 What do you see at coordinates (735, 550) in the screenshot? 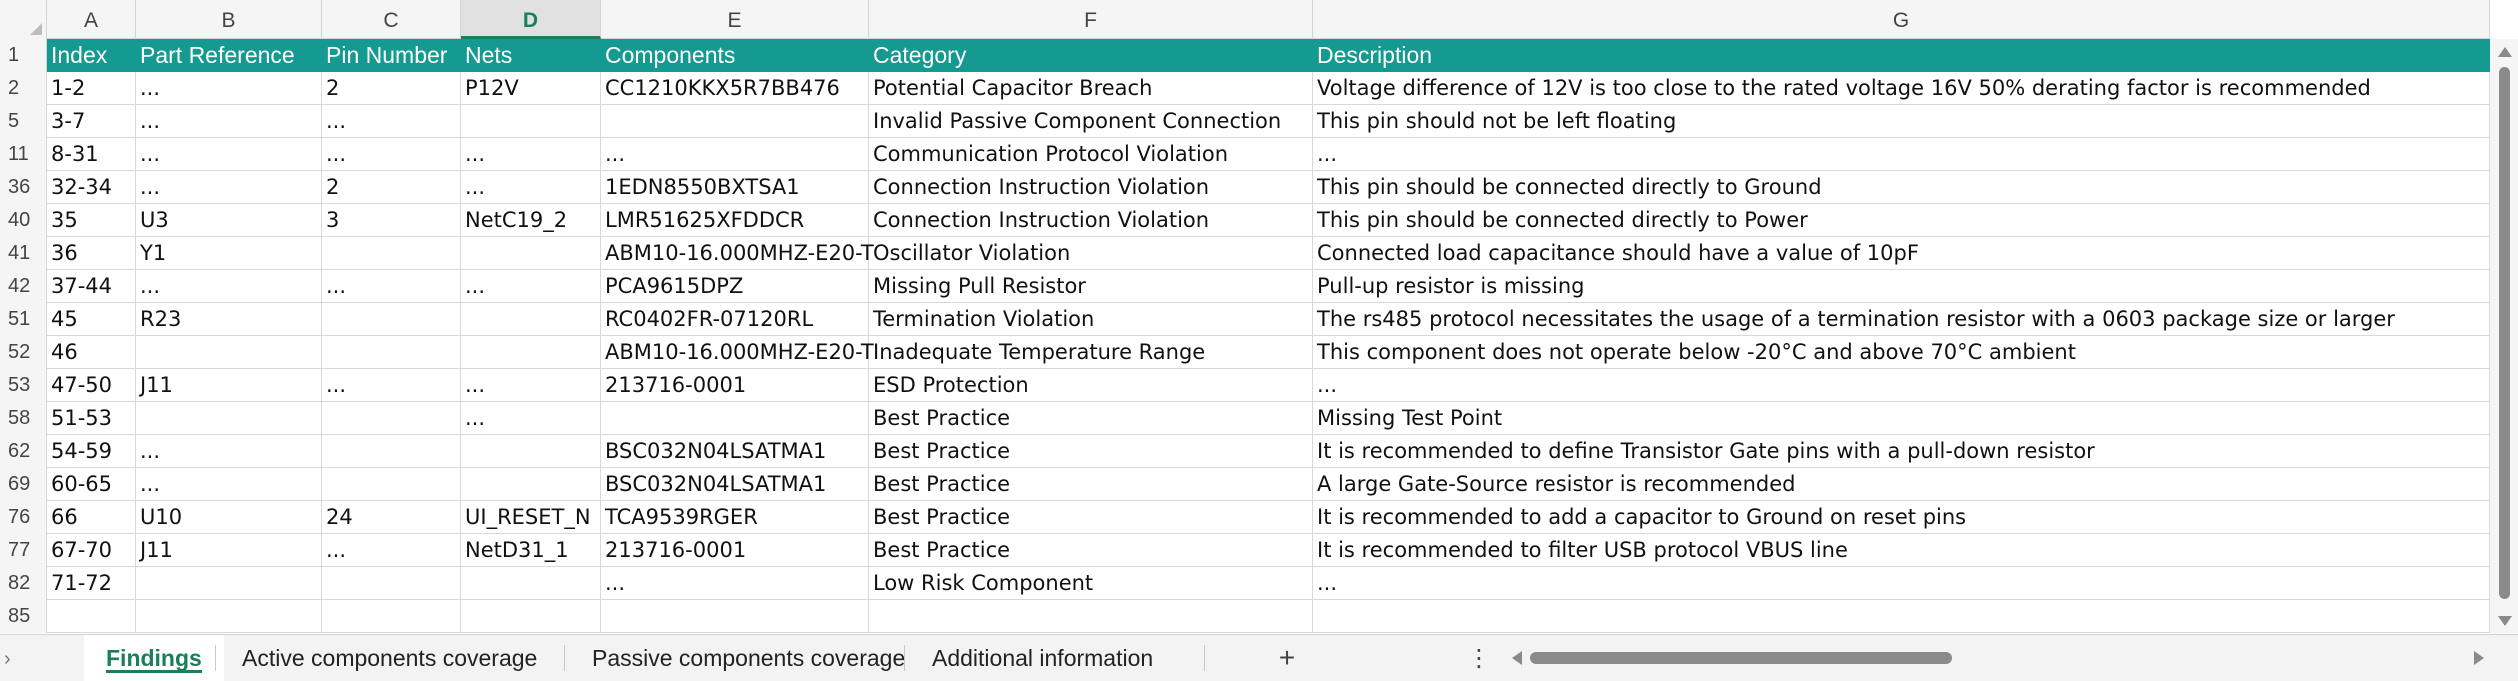
I see `cell-e: 213716-0001` at bounding box center [735, 550].